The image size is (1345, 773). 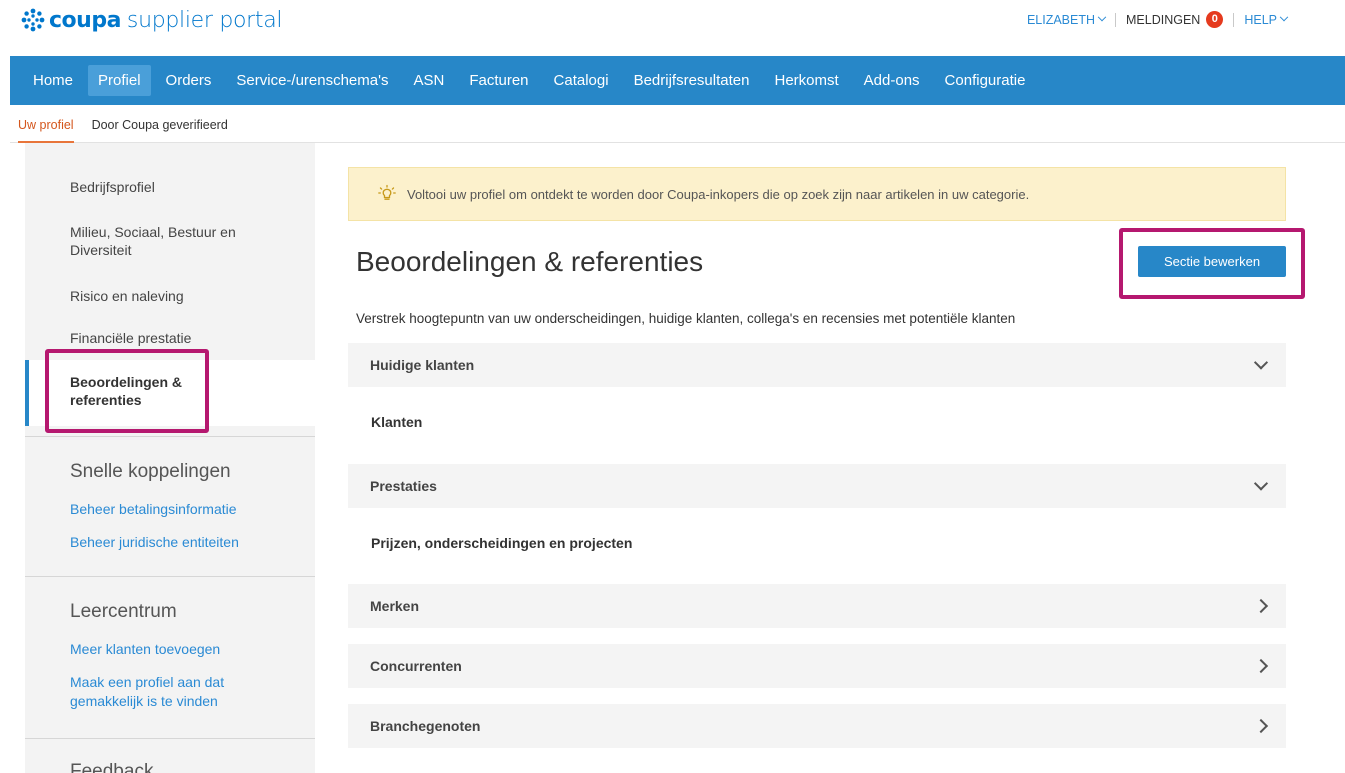 What do you see at coordinates (153, 509) in the screenshot?
I see `link-beheer-betalingsinformatie: Beheer betalingsinformatie` at bounding box center [153, 509].